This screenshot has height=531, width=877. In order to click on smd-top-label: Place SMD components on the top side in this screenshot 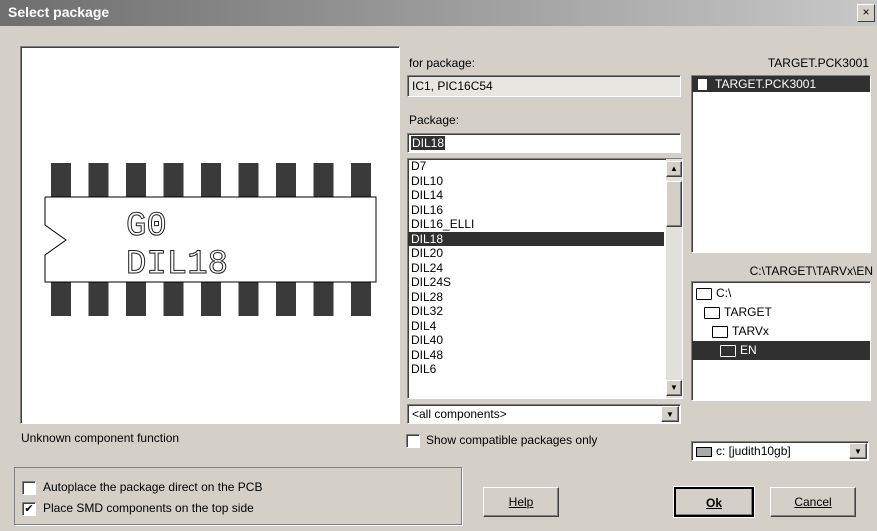, I will do `click(148, 508)`.